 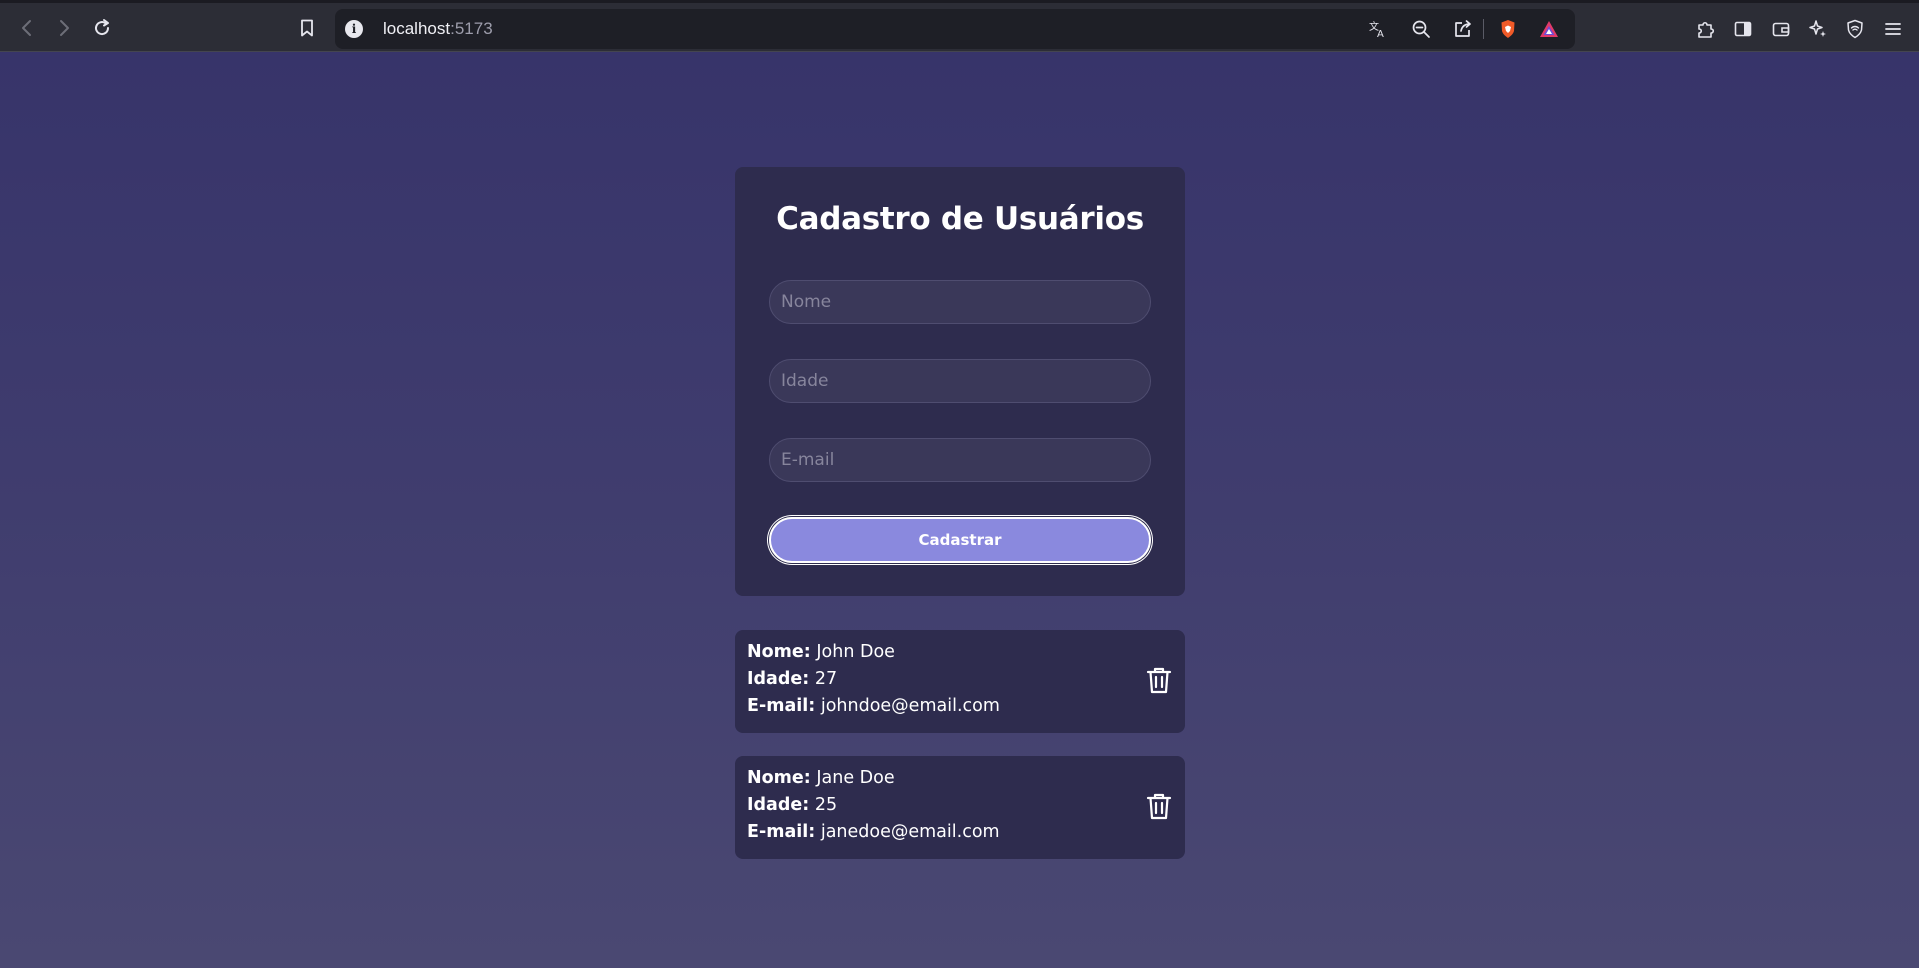 I want to click on share-icon, so click(x=1463, y=29).